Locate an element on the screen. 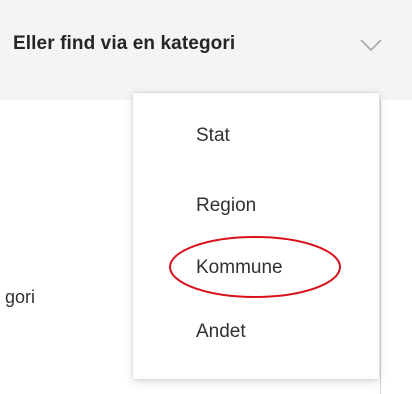  menu-item-region: Region is located at coordinates (226, 206).